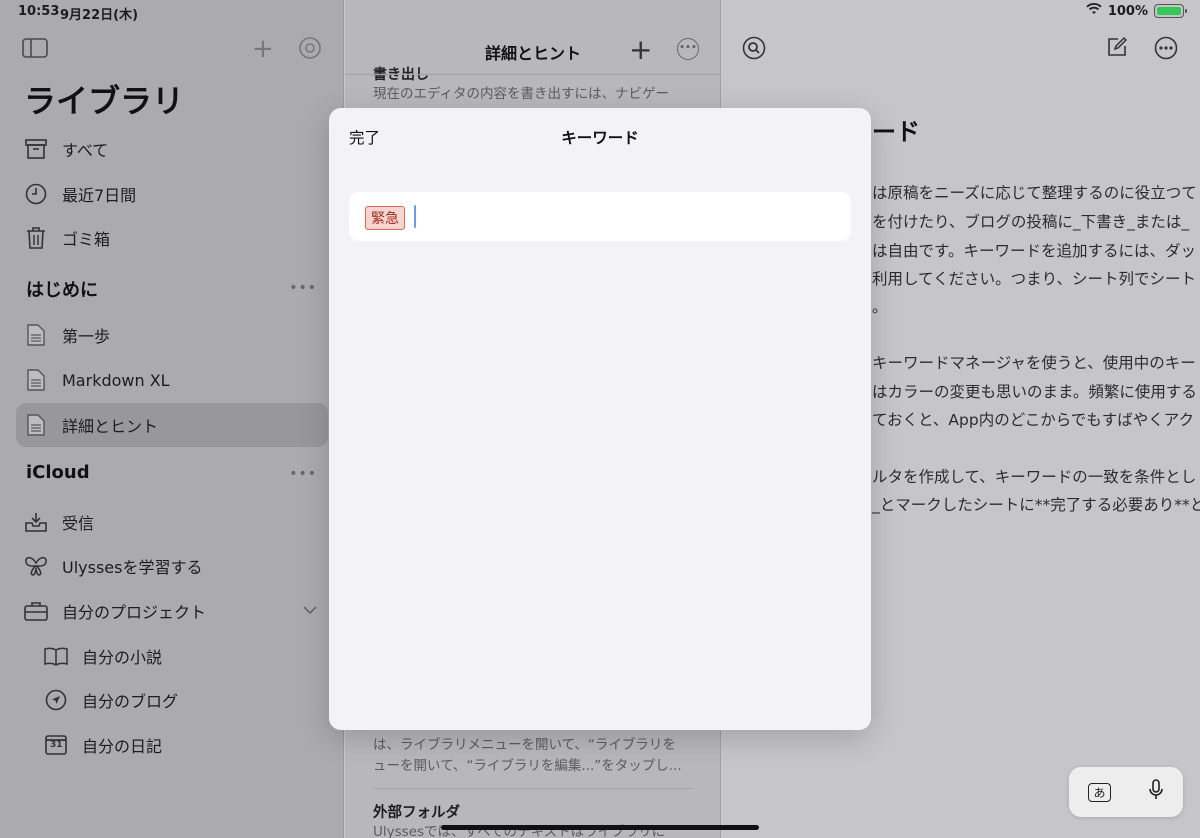  Describe the element at coordinates (534, 94) in the screenshot. I see `sheet-snippet: 現在のエディタの内容を書き出すには、ナビゲー` at that location.